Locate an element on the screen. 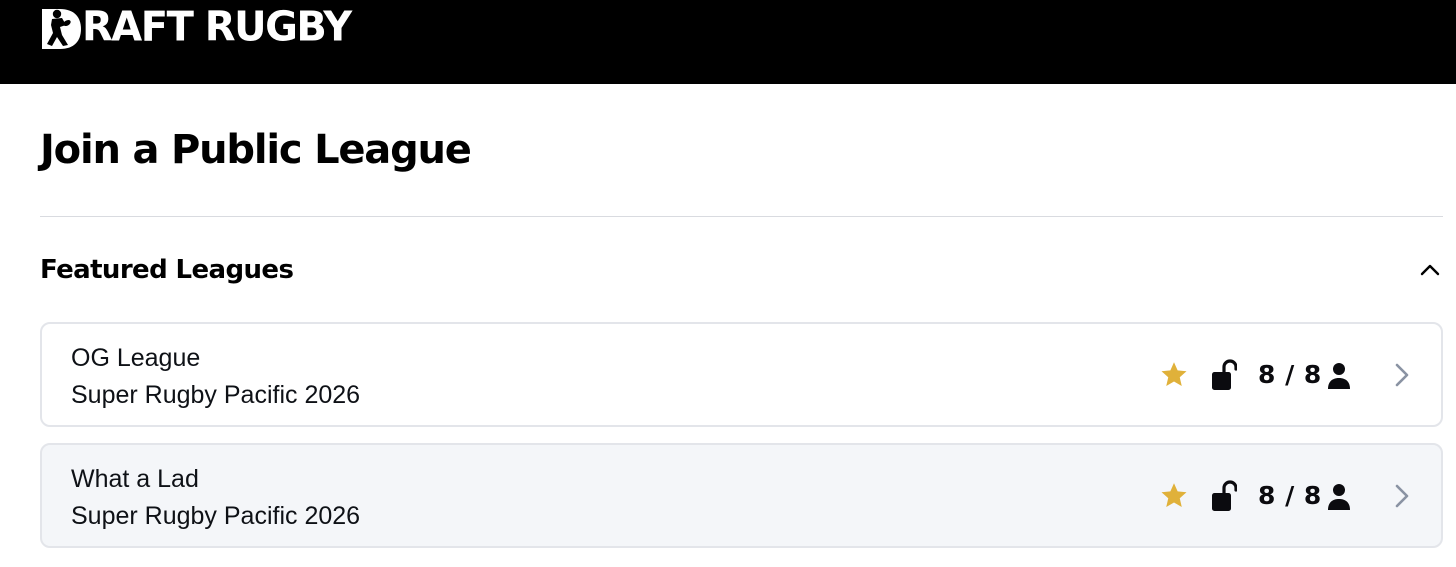 This screenshot has height=567, width=1456. chevron-up-icon is located at coordinates (1430, 270).